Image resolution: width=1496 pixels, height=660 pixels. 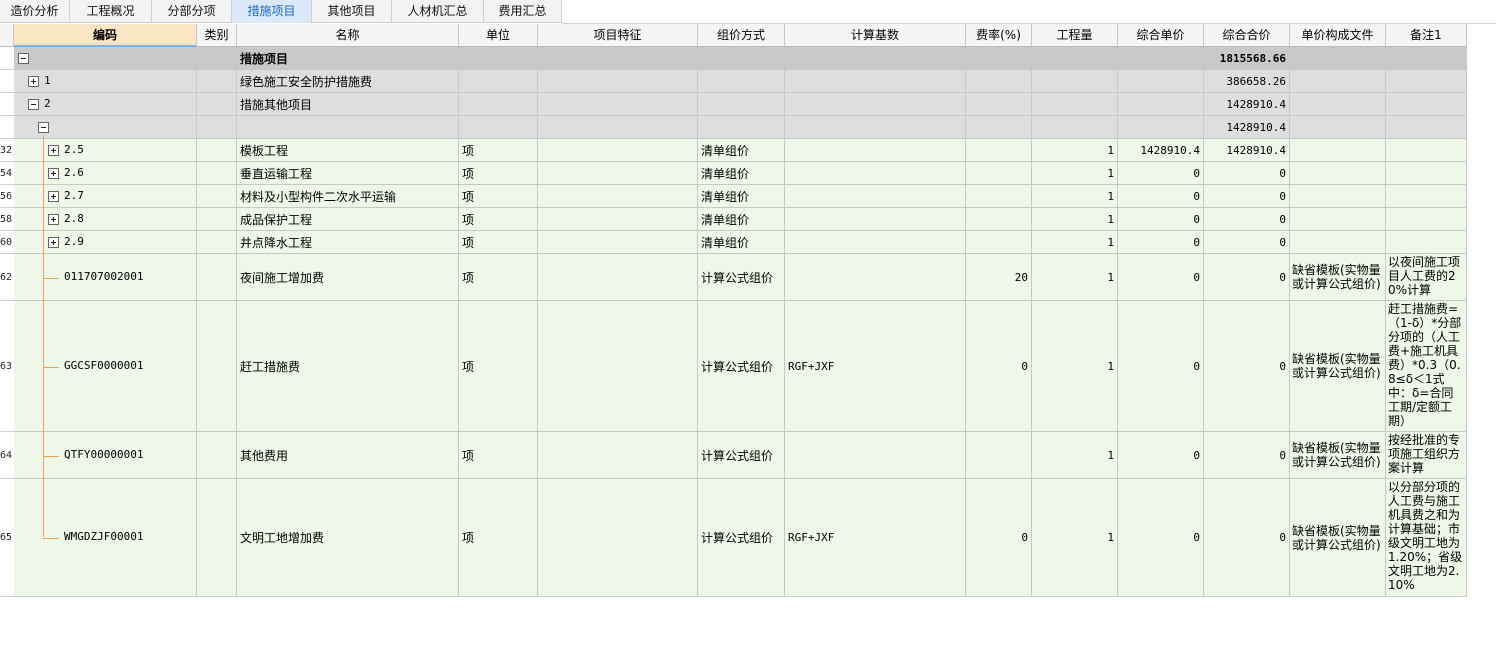 What do you see at coordinates (1161, 127) in the screenshot?
I see `cell-unit-price` at bounding box center [1161, 127].